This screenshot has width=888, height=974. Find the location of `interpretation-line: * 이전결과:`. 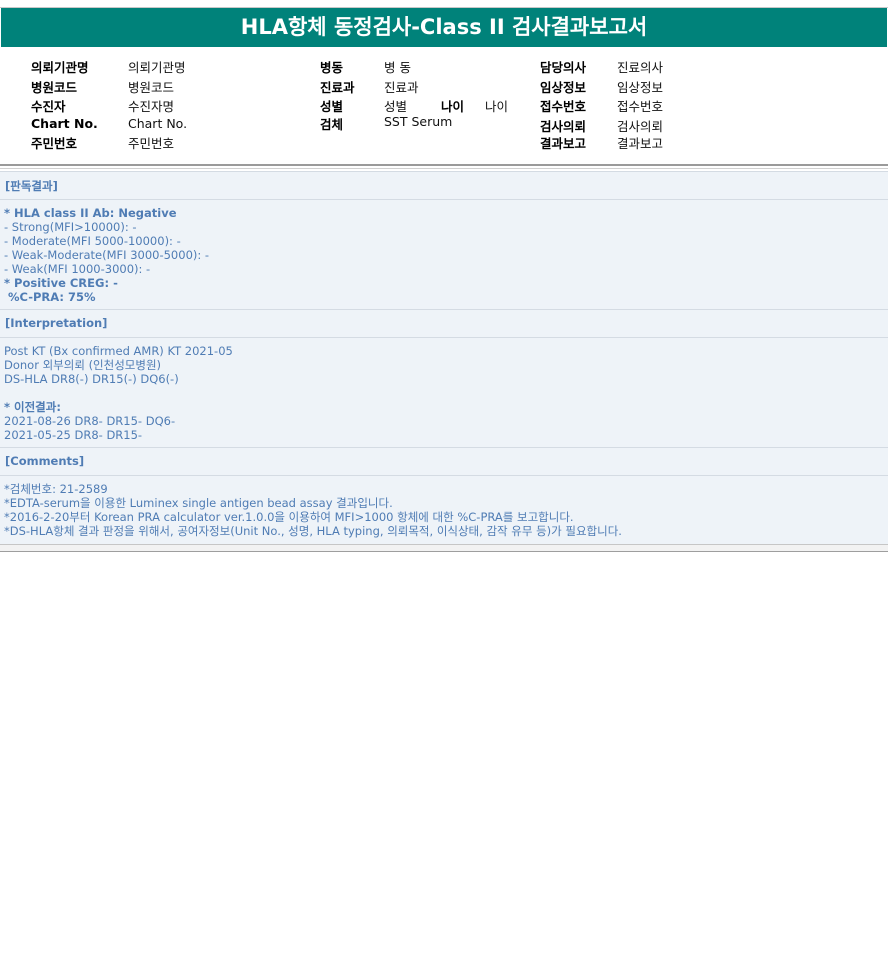

interpretation-line: * 이전결과: is located at coordinates (32, 407).